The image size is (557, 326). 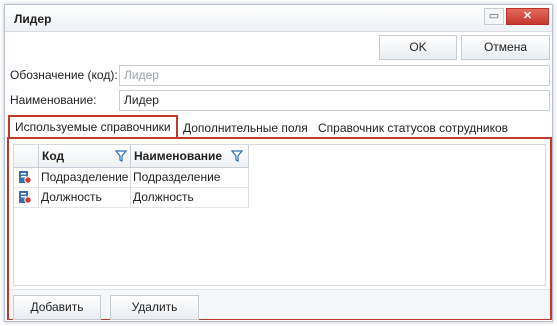 I want to click on restore-icon: ▭, so click(x=494, y=16).